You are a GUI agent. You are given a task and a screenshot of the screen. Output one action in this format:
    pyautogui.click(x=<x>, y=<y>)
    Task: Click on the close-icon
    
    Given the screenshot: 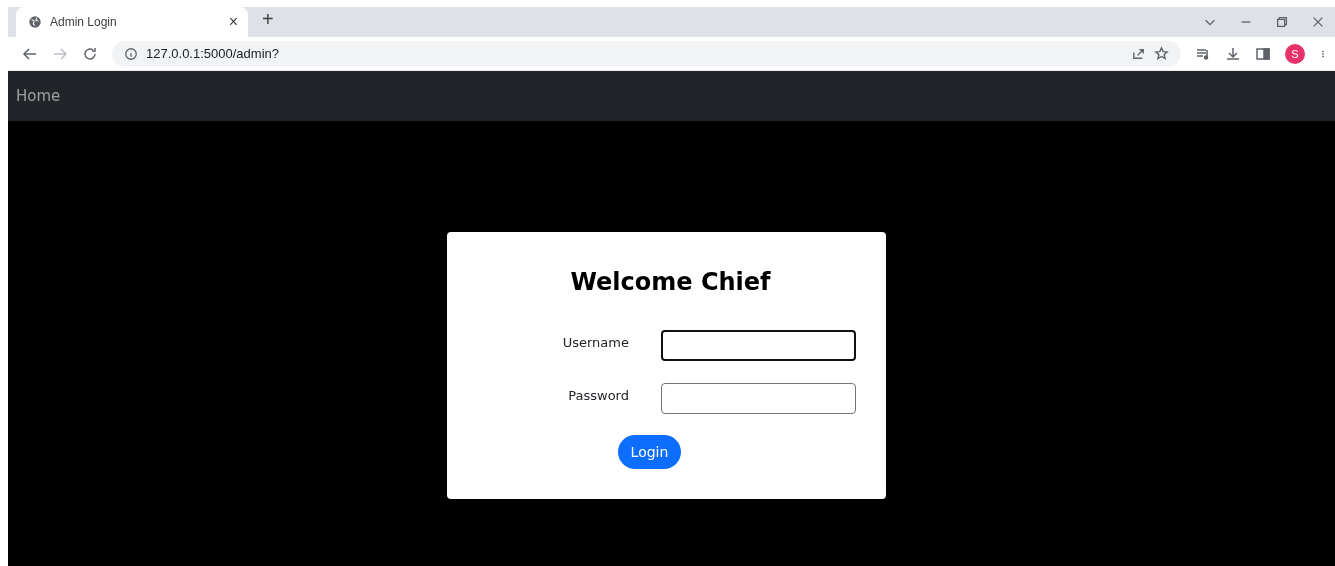 What is the action you would take?
    pyautogui.click(x=1318, y=22)
    